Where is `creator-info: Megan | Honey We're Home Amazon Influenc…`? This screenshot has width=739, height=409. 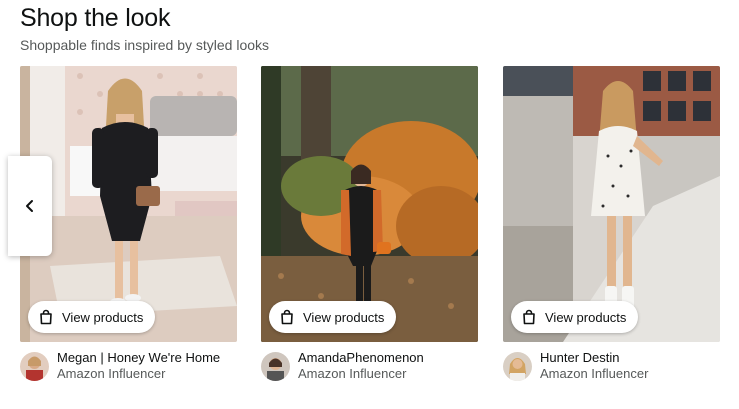 creator-info: Megan | Honey We're Home Amazon Influenc… is located at coordinates (135, 366).